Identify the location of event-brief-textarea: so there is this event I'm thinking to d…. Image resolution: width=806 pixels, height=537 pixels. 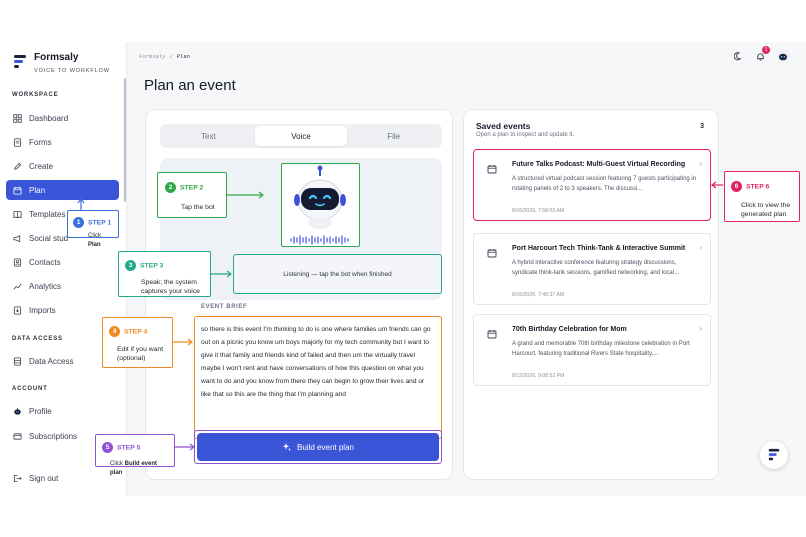
(318, 377).